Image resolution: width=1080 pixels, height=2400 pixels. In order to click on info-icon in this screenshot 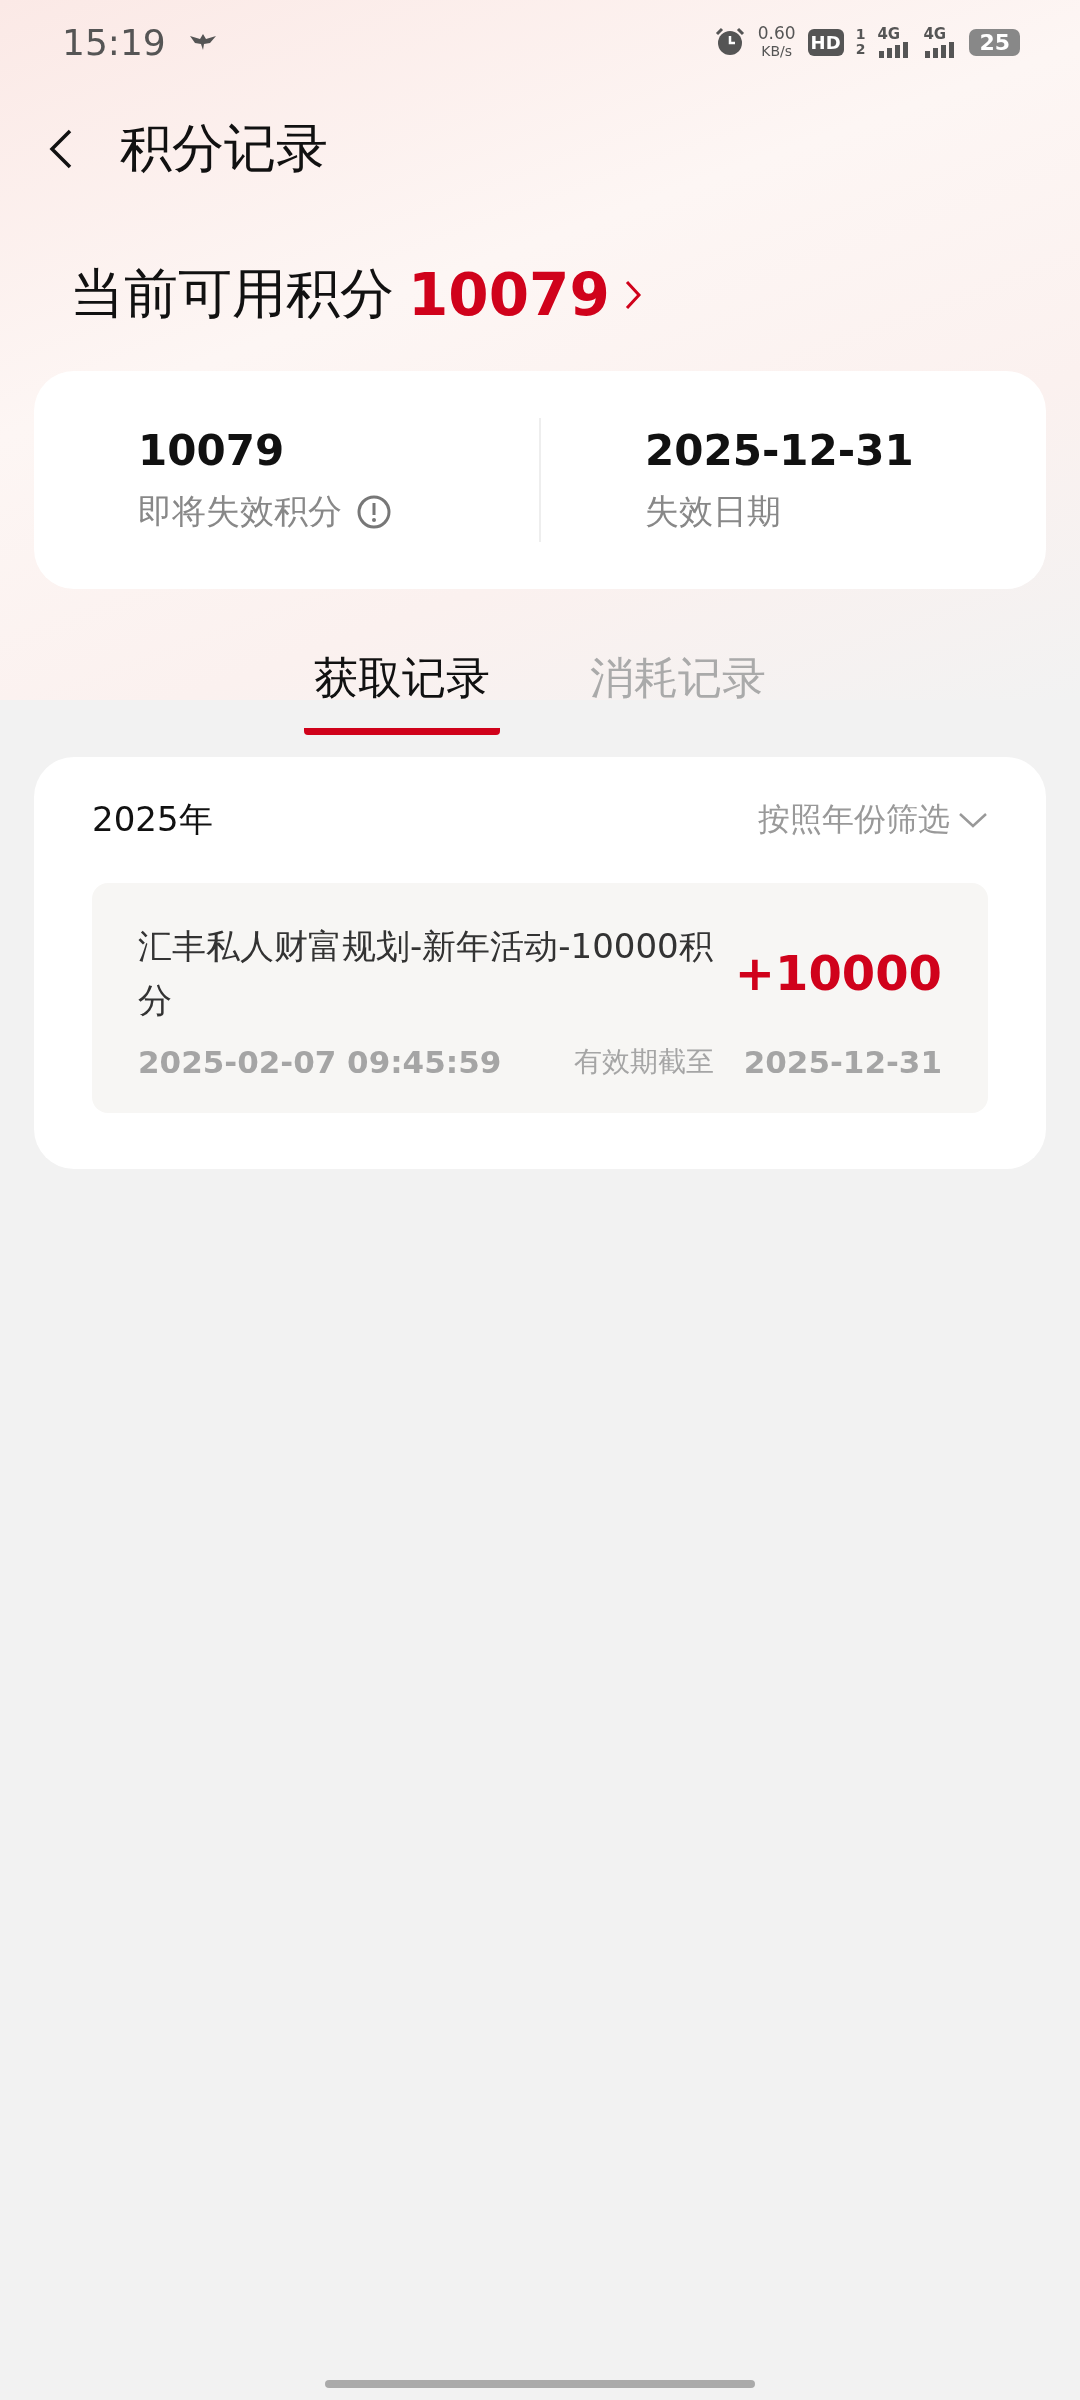, I will do `click(374, 511)`.